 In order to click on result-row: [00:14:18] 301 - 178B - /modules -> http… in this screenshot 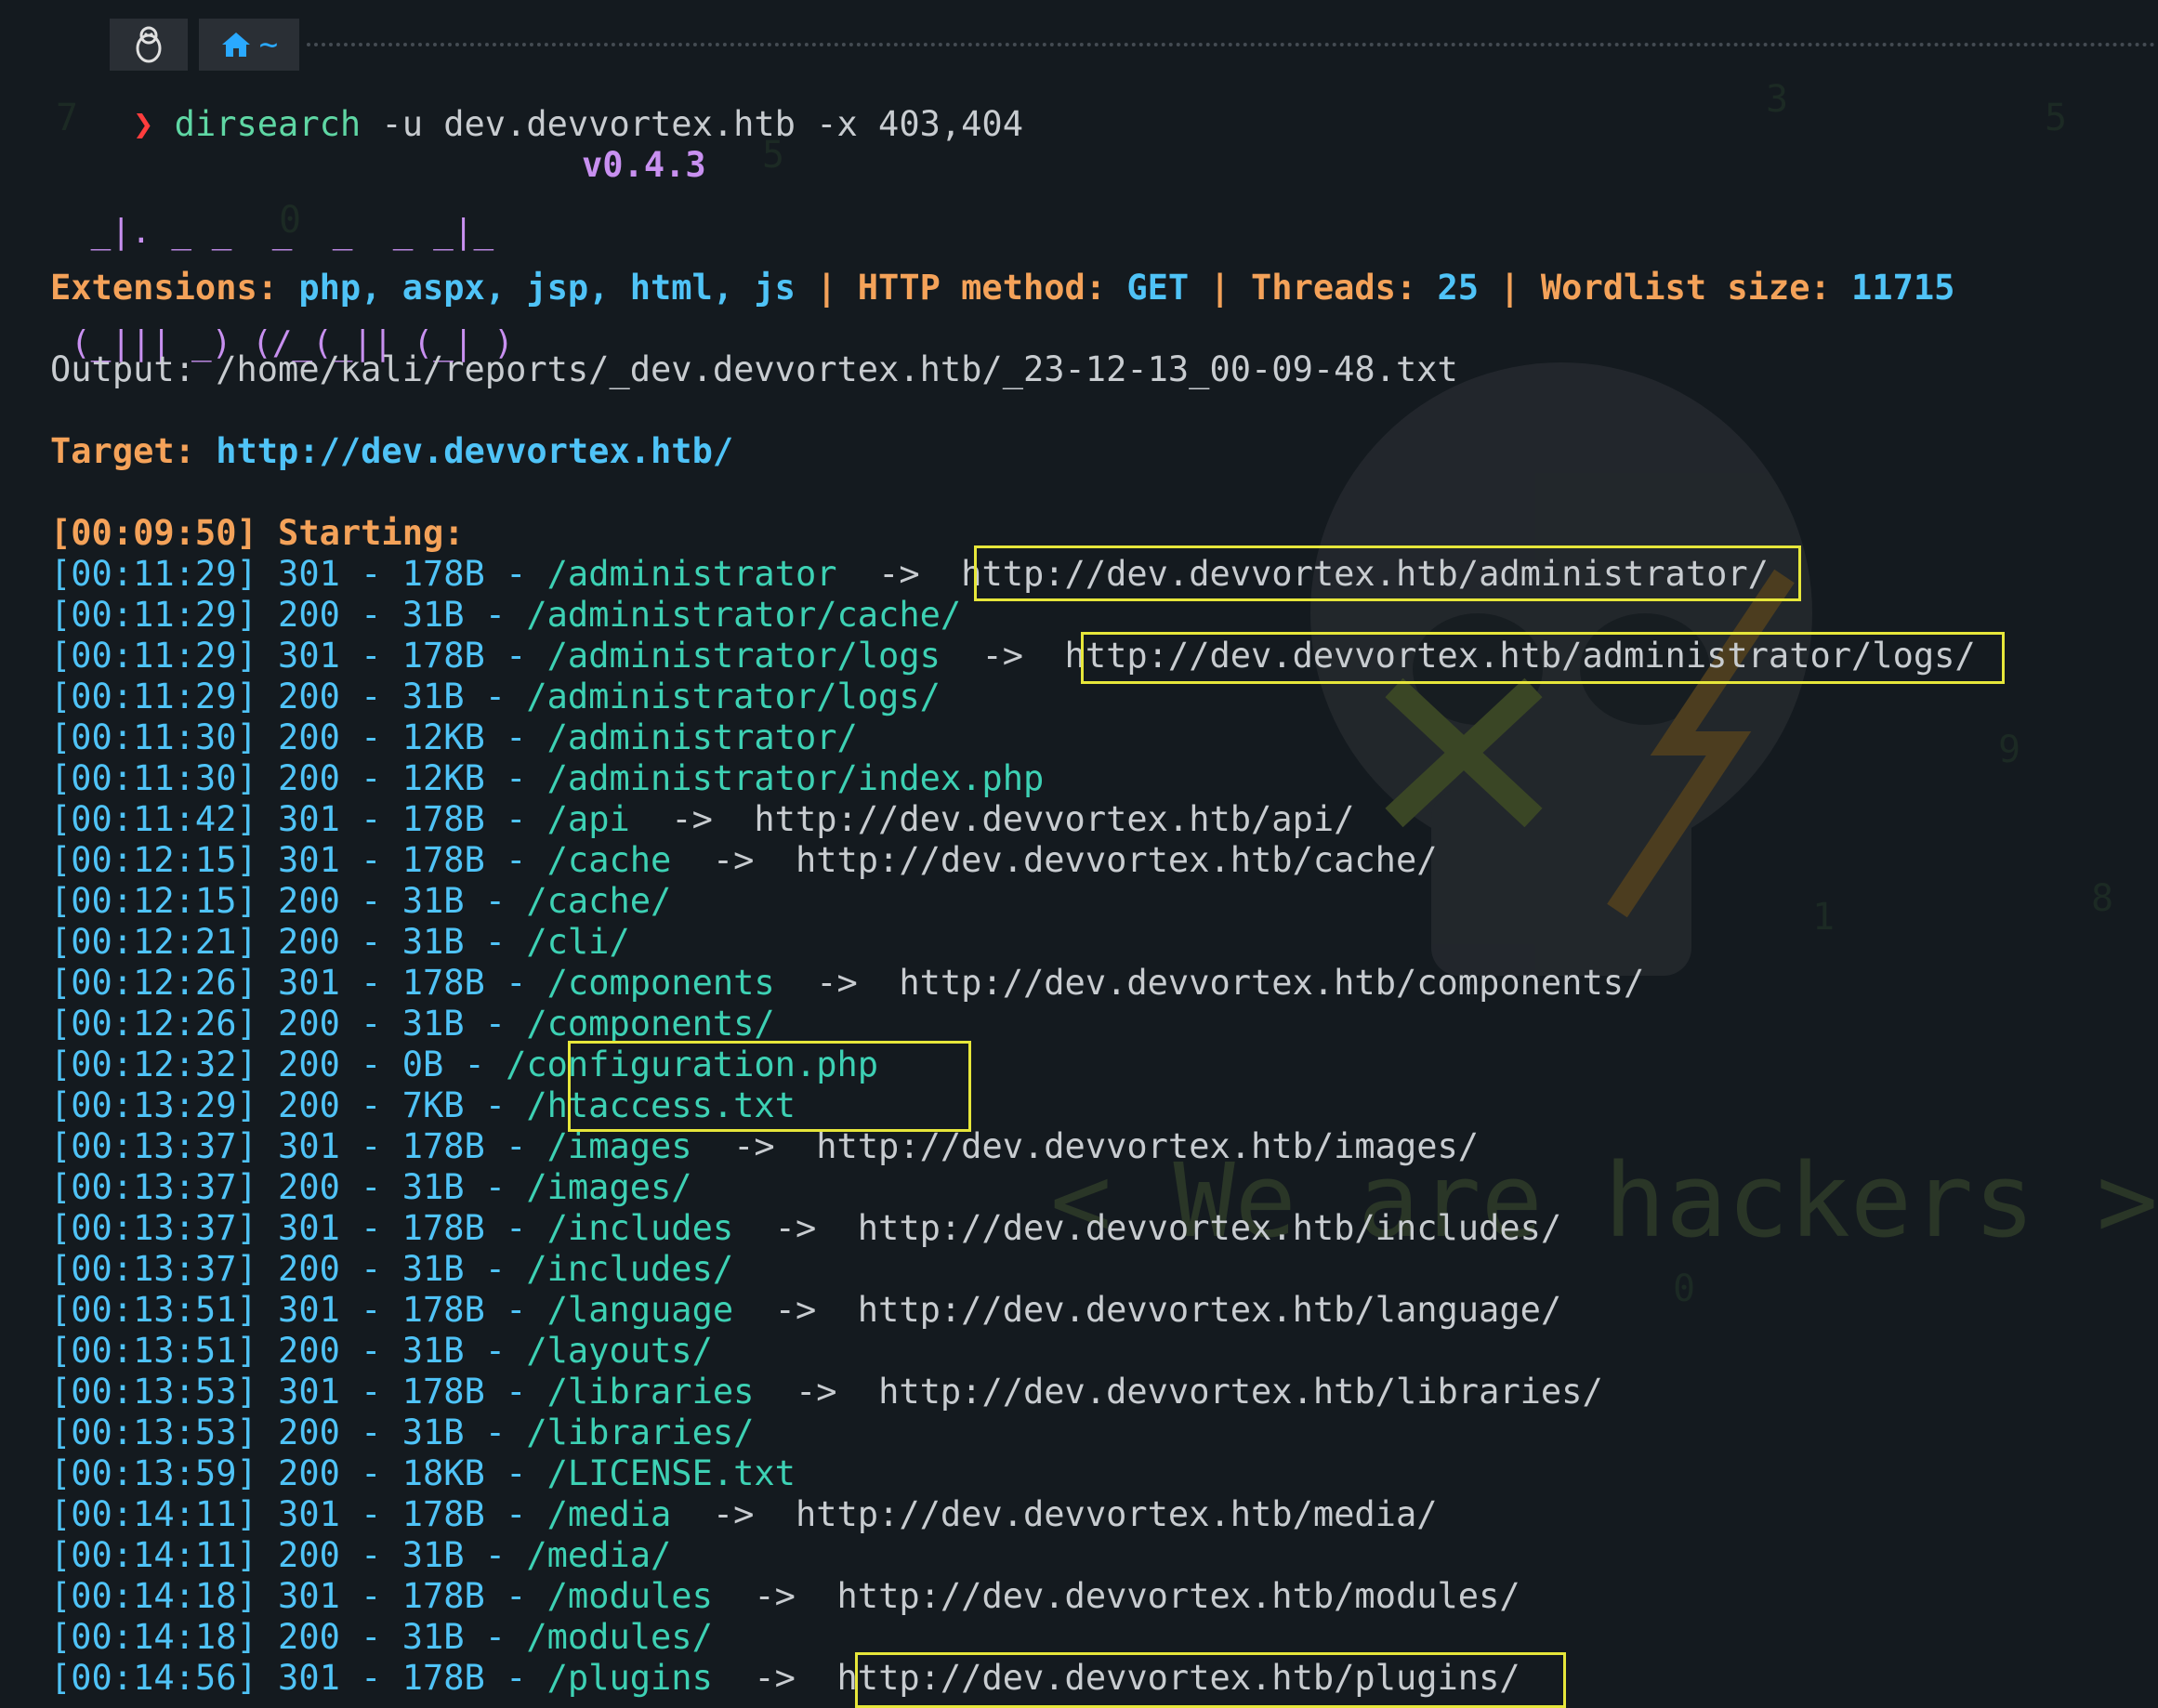, I will do `click(785, 1596)`.